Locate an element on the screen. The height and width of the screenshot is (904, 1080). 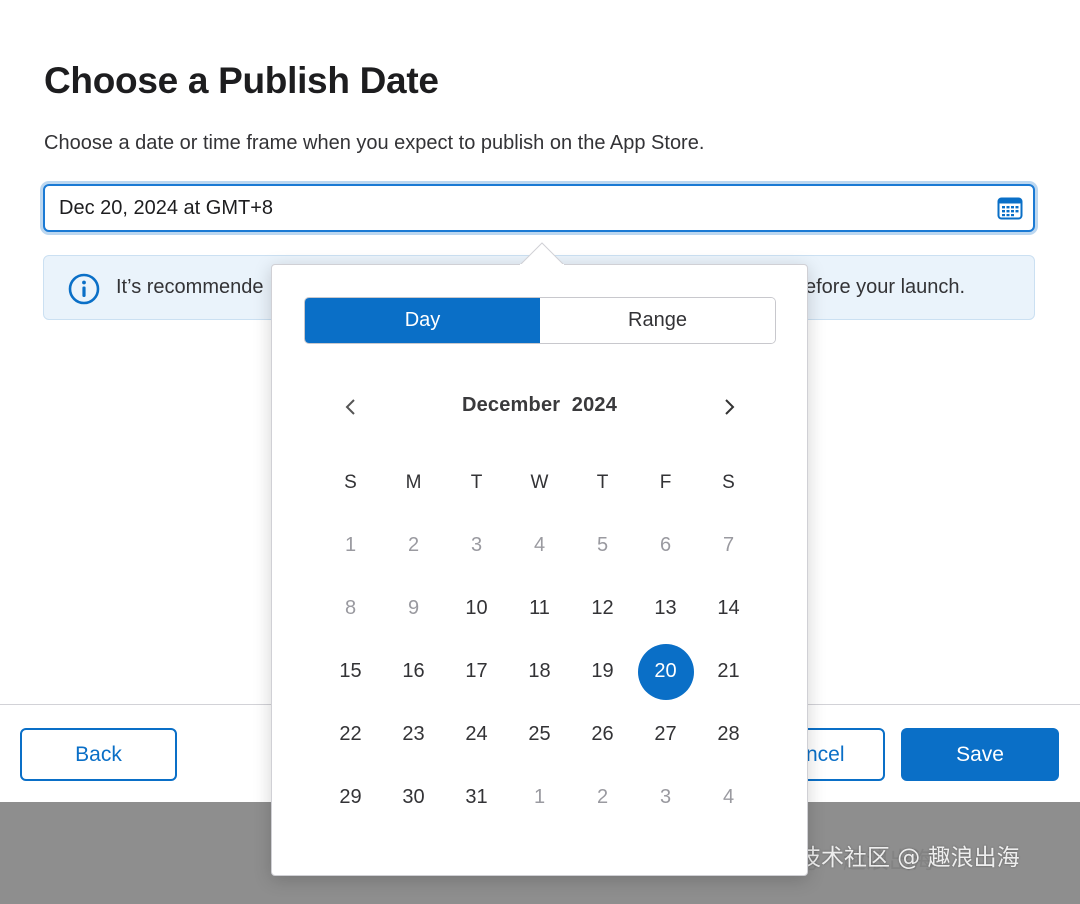
calendar-day: 11 is located at coordinates (539, 608).